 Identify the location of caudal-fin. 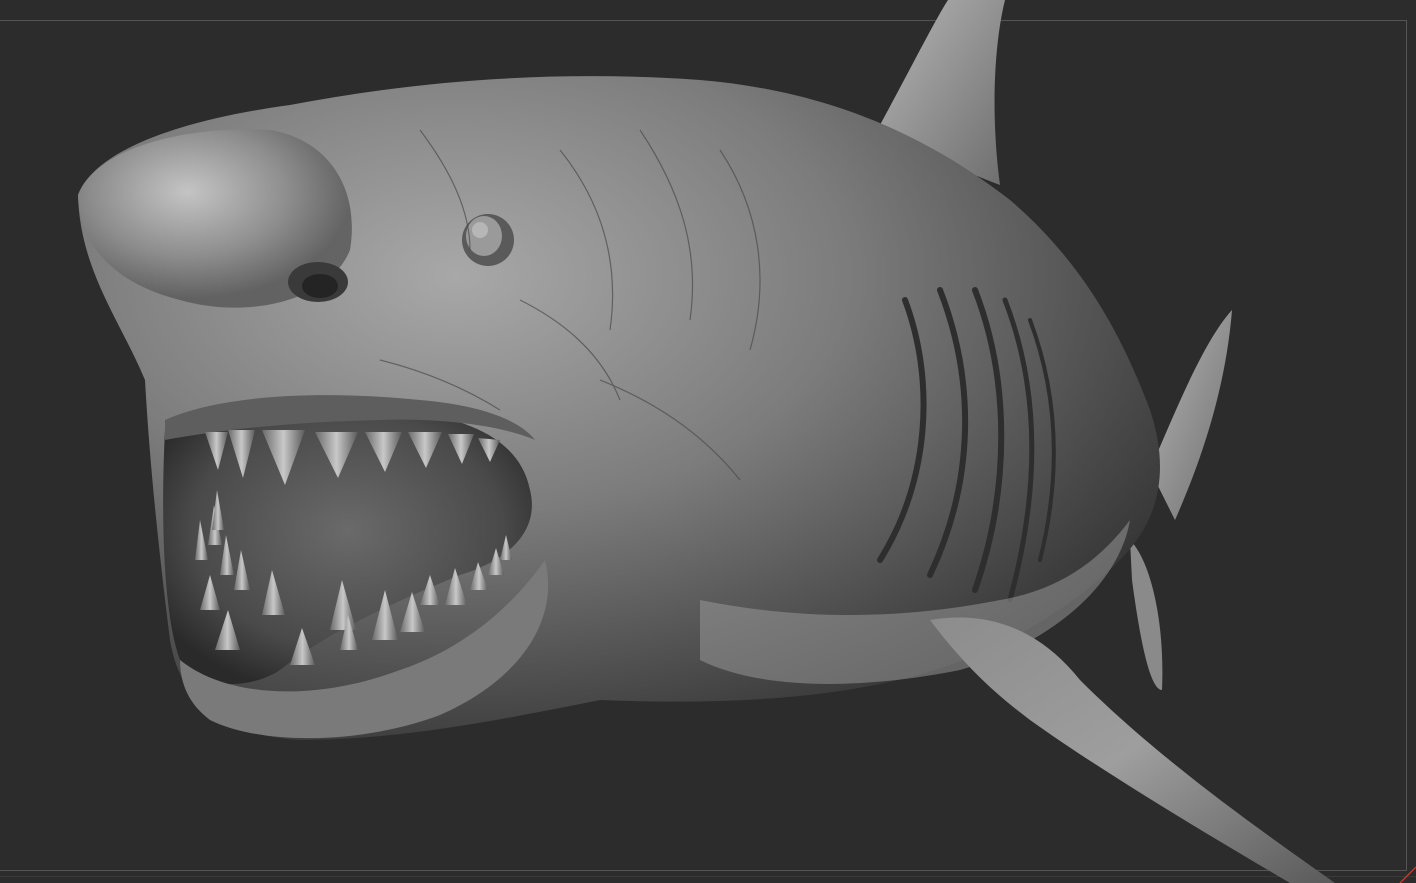
(1146, 615).